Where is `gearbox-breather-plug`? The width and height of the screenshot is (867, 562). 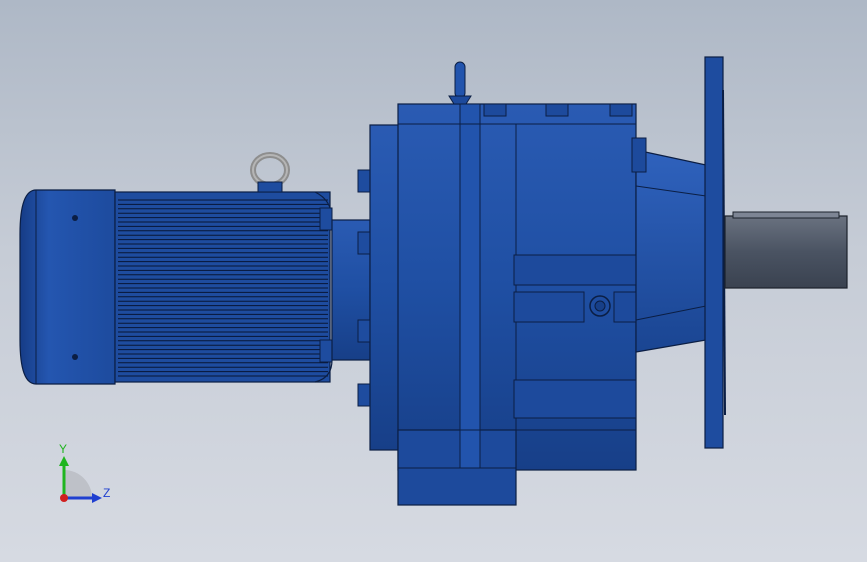
gearbox-breather-plug is located at coordinates (460, 83).